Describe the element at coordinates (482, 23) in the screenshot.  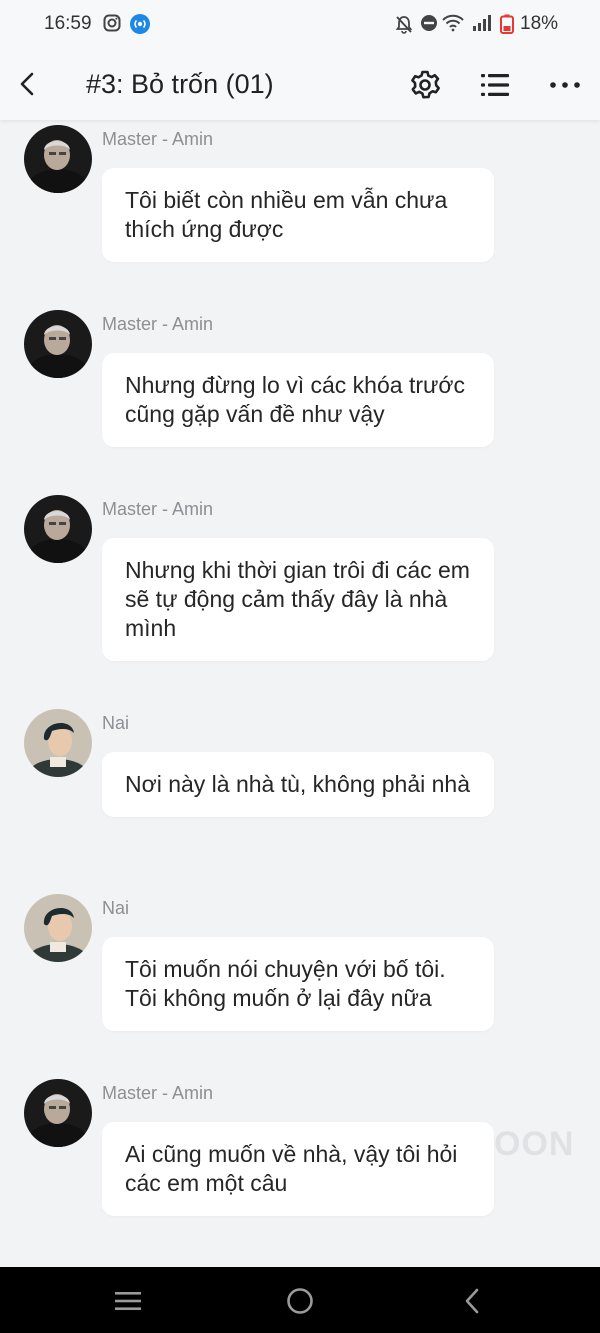
I see `signal-icon` at that location.